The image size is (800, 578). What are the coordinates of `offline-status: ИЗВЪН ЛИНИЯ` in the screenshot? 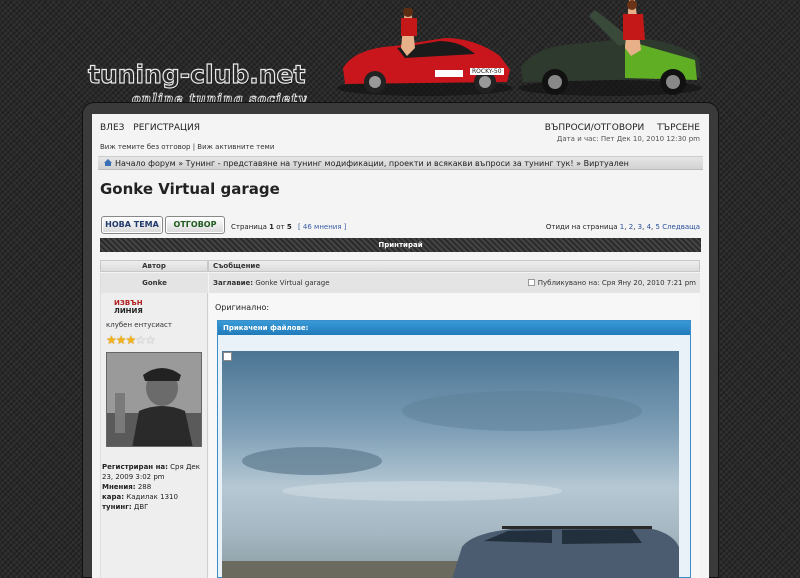 It's located at (128, 307).